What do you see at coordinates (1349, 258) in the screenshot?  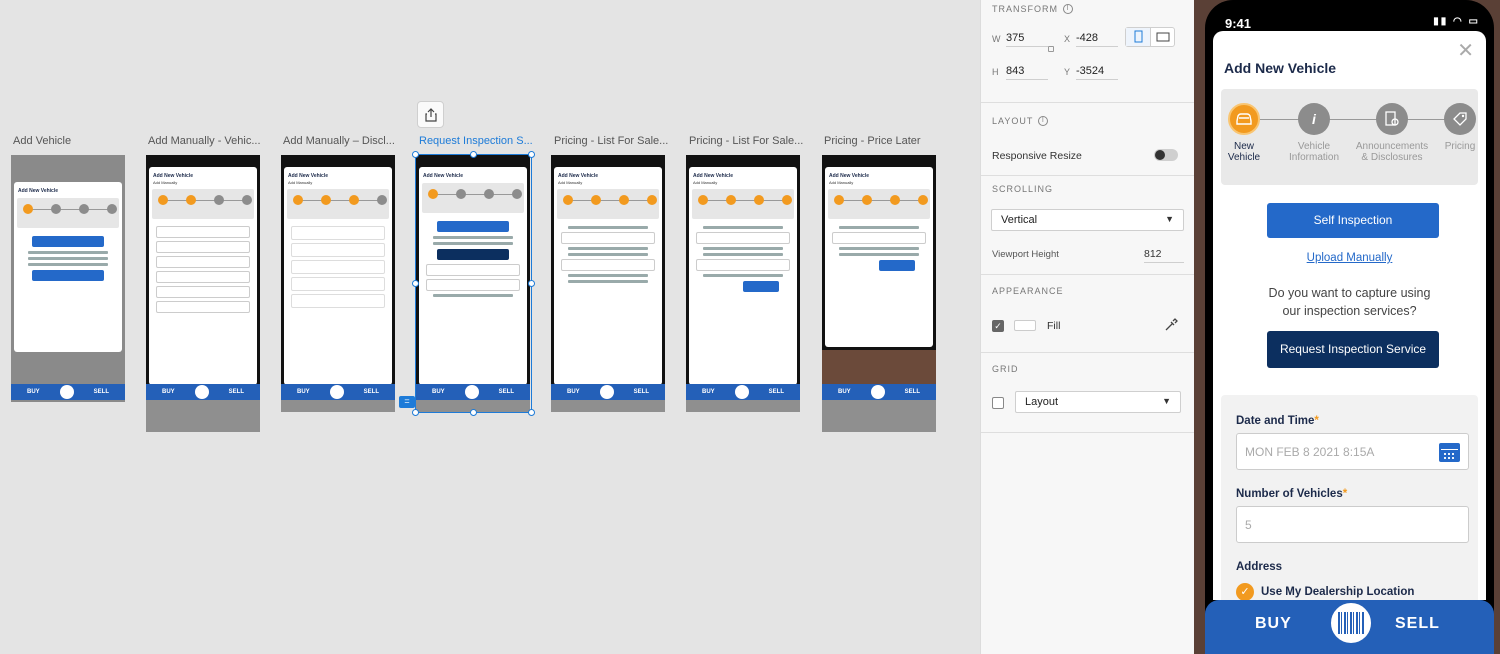 I see `upload-manually-link: Upload Manually` at bounding box center [1349, 258].